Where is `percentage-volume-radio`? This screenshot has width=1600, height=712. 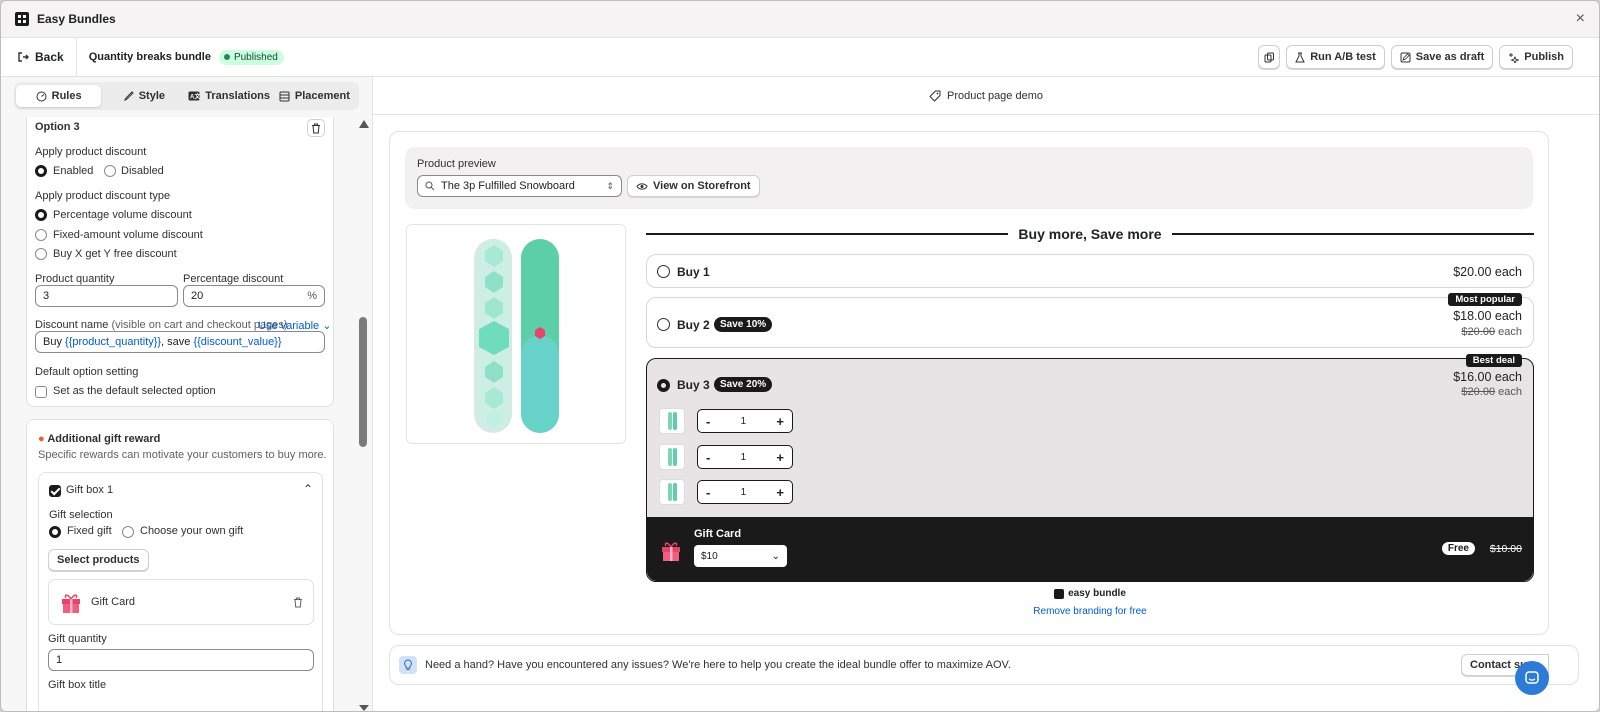 percentage-volume-radio is located at coordinates (41, 215).